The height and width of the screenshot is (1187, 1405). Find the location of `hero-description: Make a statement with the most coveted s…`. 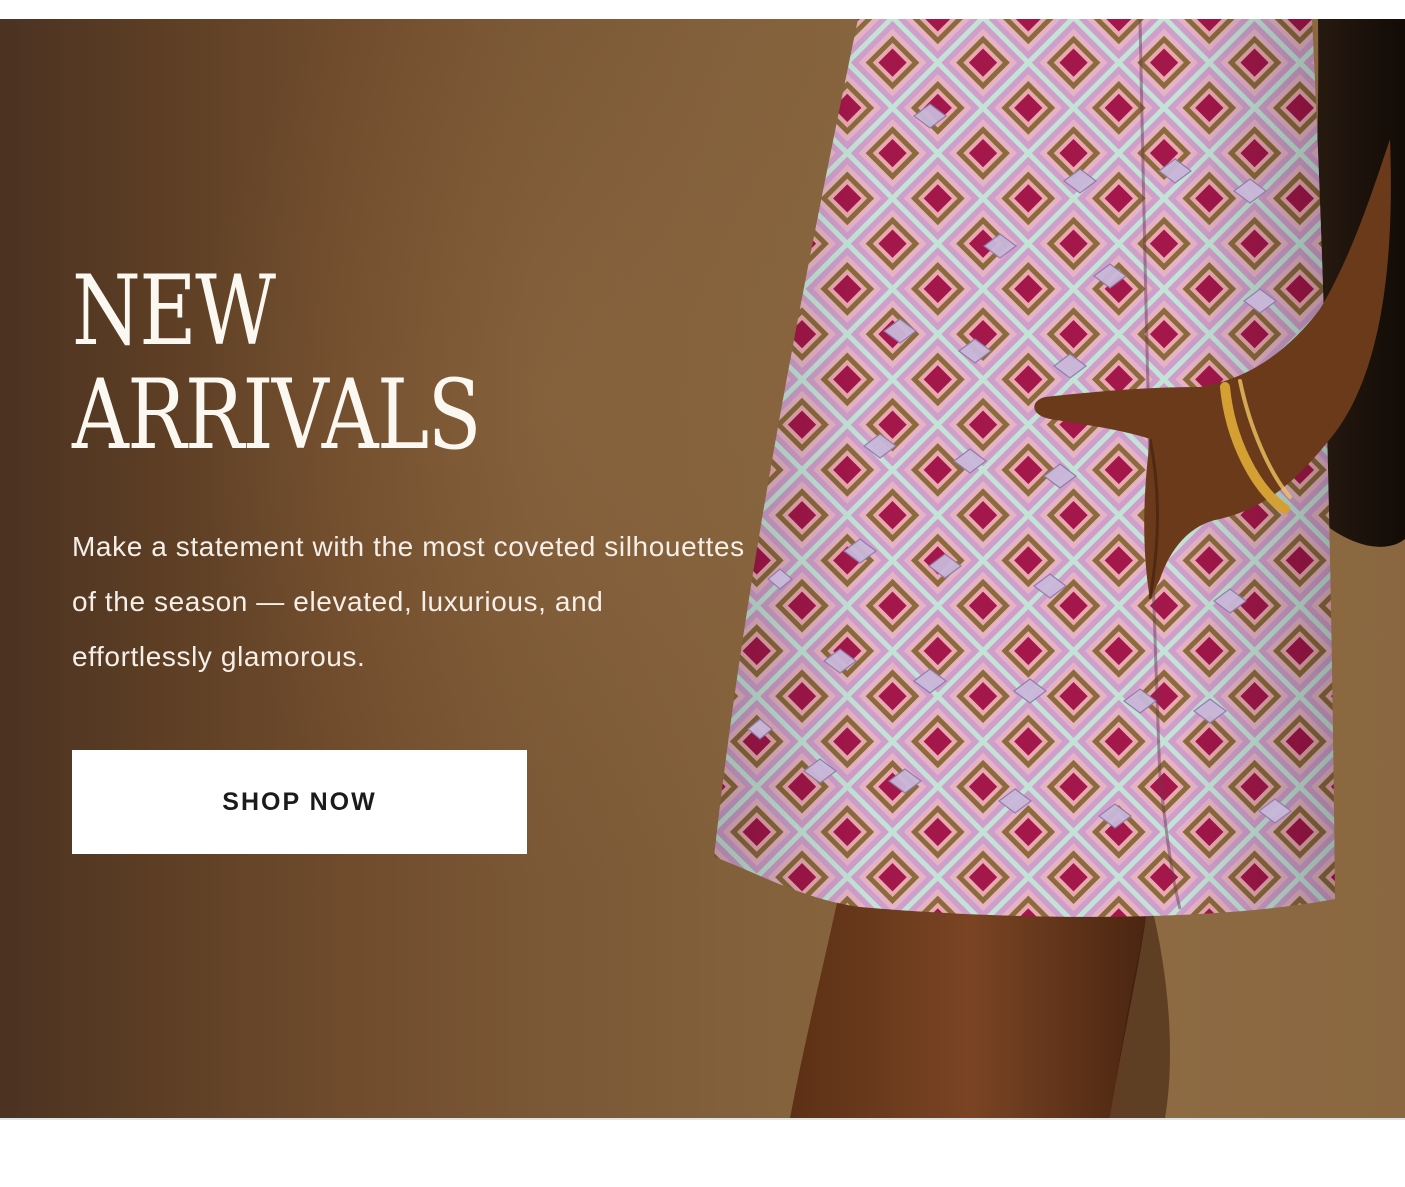

hero-description: Make a statement with the most coveted s… is located at coordinates (408, 601).